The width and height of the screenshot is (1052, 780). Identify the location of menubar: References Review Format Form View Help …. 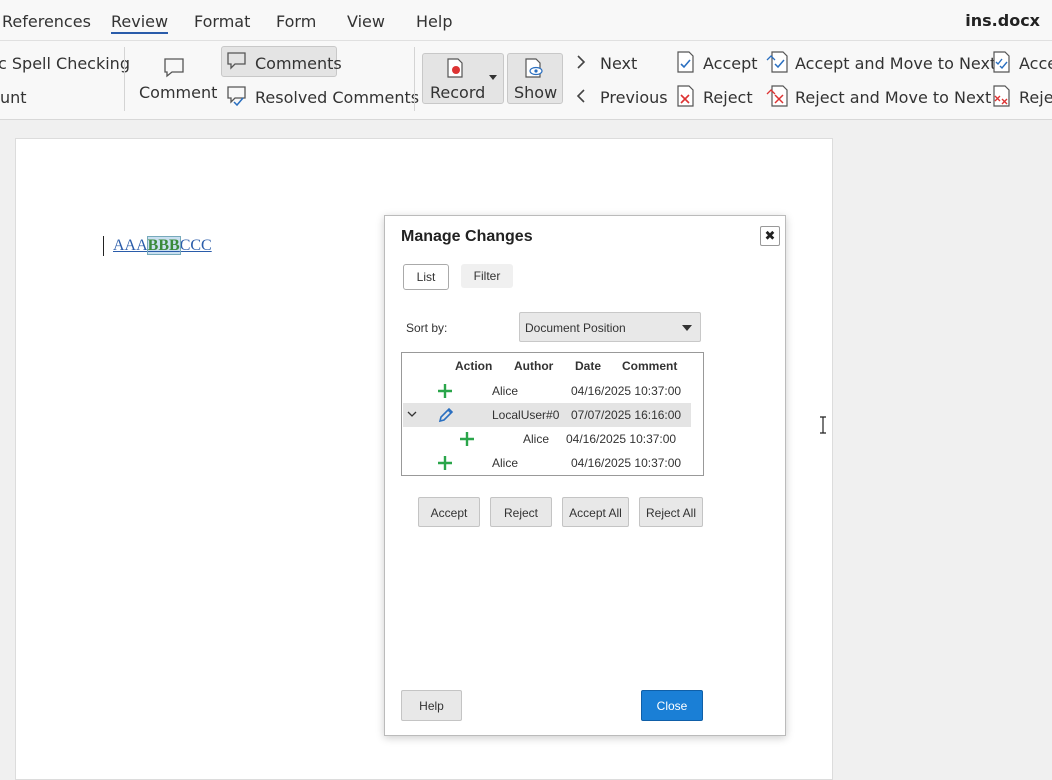
(526, 20).